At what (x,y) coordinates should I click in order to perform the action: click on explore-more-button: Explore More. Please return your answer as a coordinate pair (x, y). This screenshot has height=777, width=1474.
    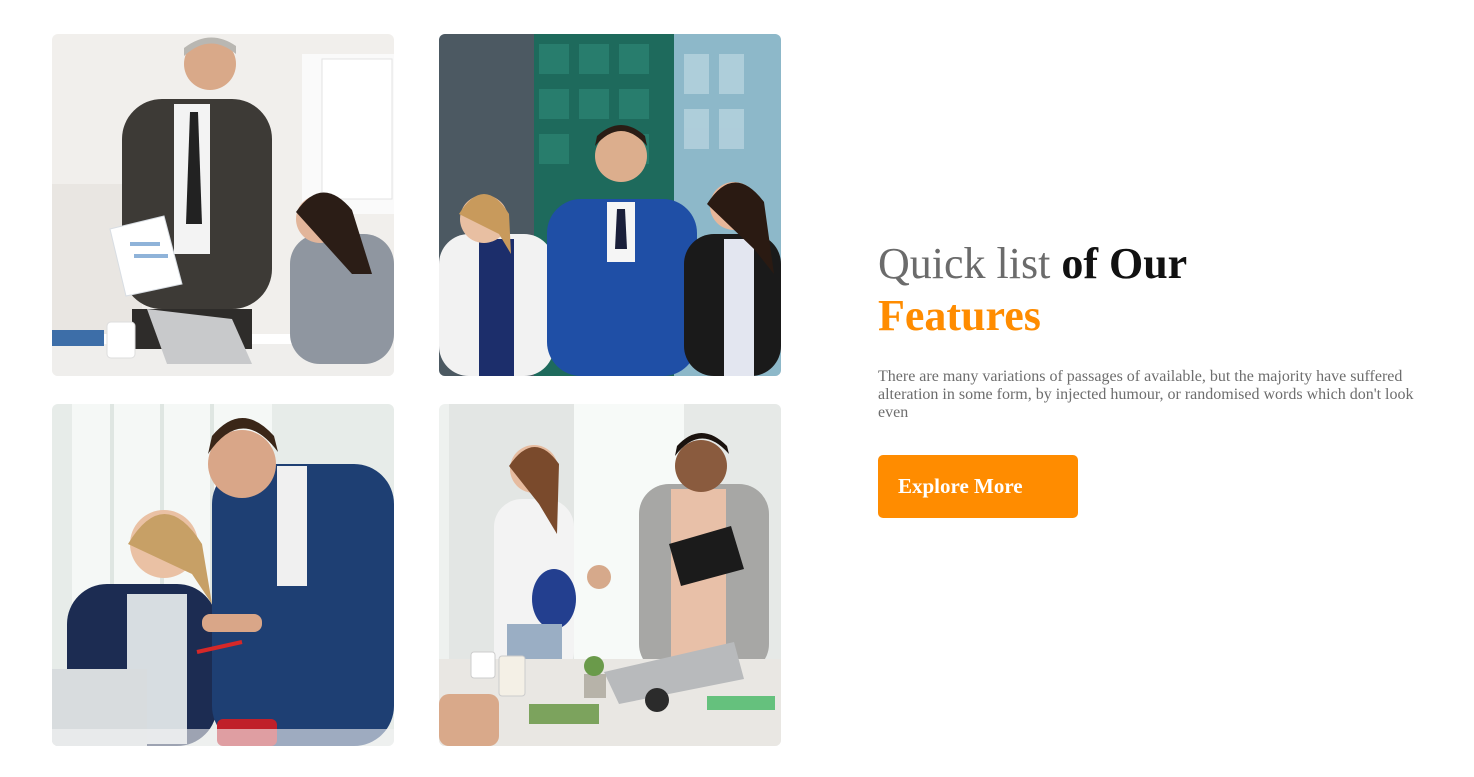
    Looking at the image, I should click on (978, 486).